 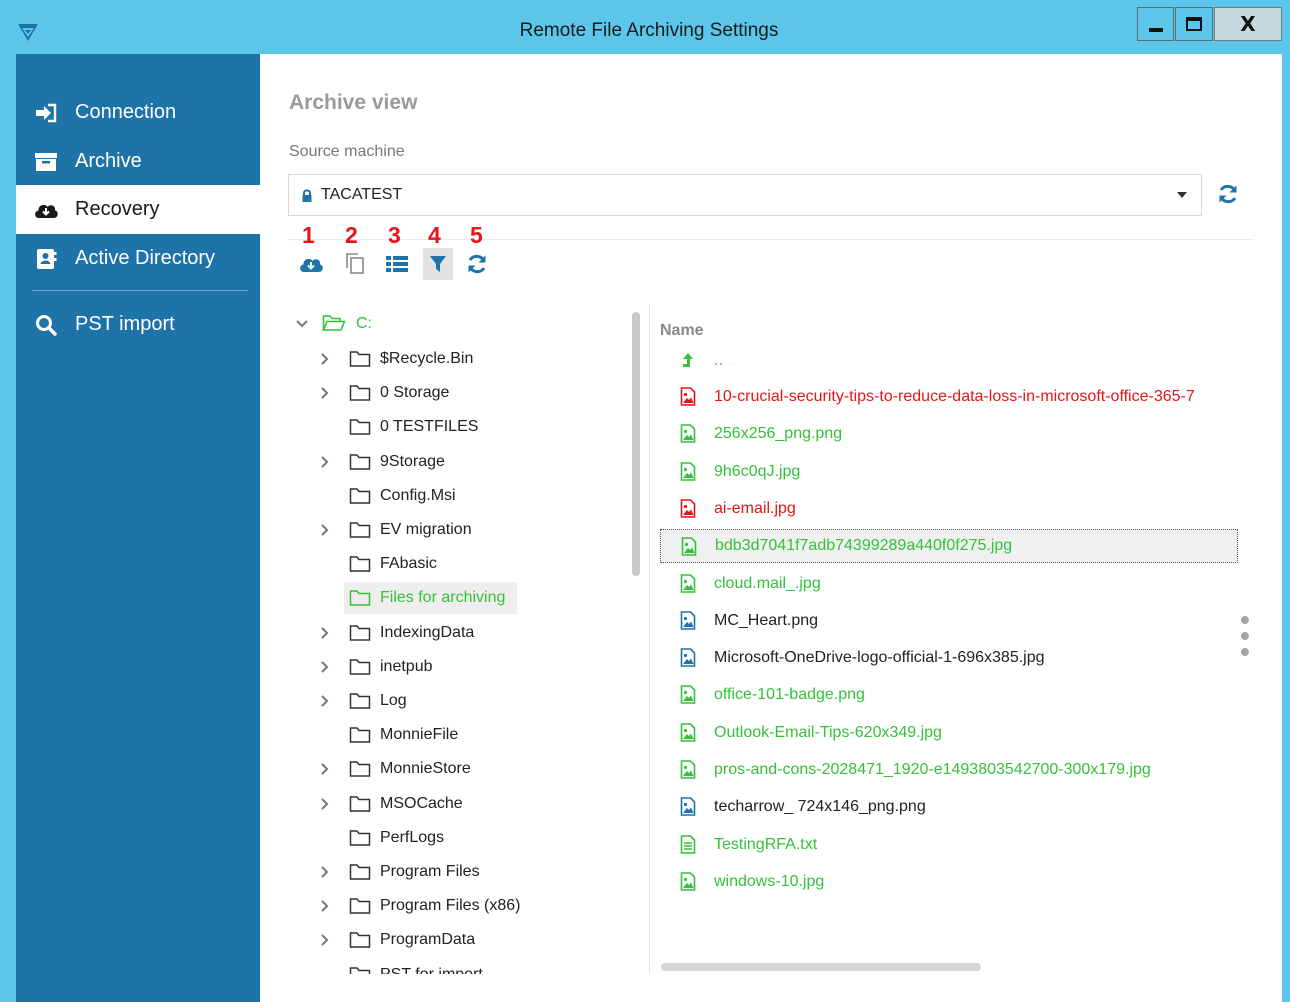 I want to click on tree-folder-item: 0 TESTFILES, so click(x=445, y=427).